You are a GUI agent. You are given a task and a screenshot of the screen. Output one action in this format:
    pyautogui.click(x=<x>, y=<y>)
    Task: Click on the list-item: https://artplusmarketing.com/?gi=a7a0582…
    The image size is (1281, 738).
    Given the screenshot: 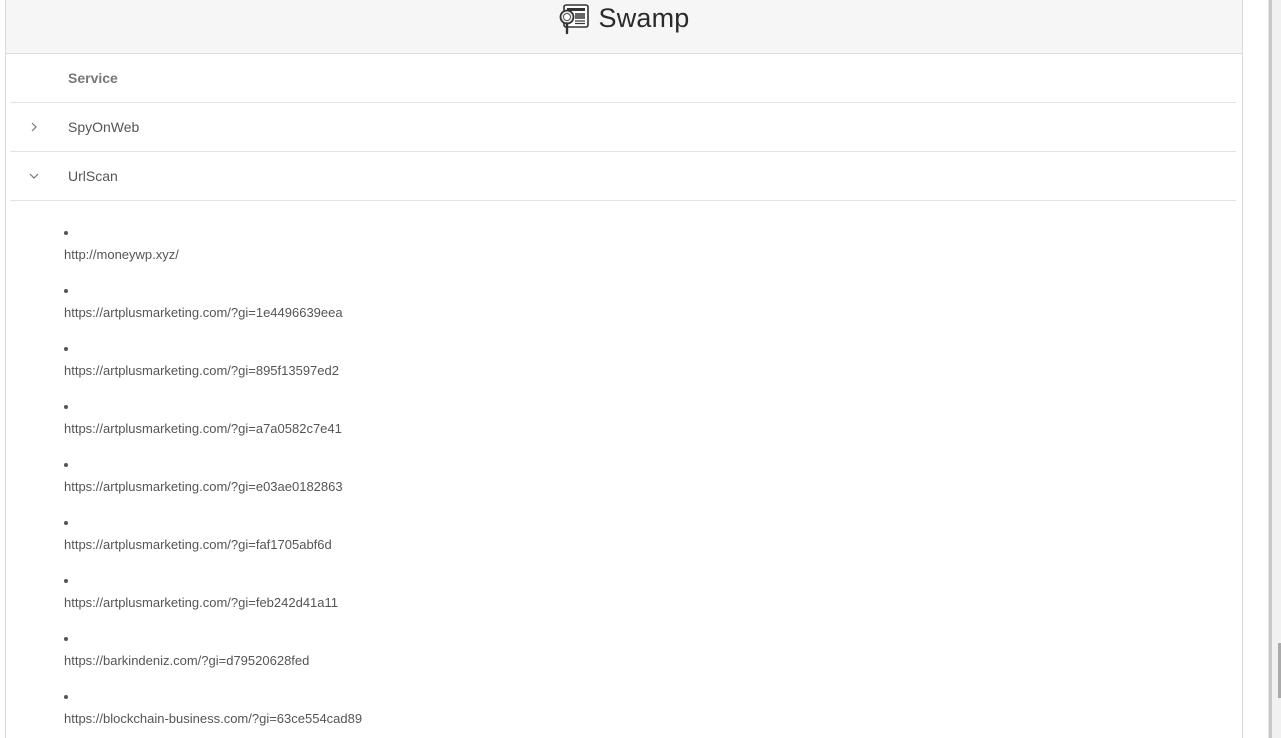 What is the action you would take?
    pyautogui.click(x=650, y=426)
    